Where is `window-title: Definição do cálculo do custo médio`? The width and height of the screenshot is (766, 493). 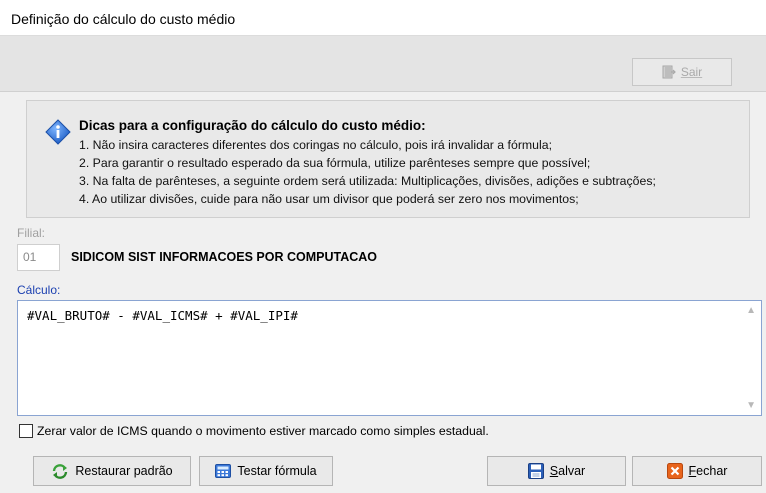 window-title: Definição do cálculo do custo médio is located at coordinates (123, 19).